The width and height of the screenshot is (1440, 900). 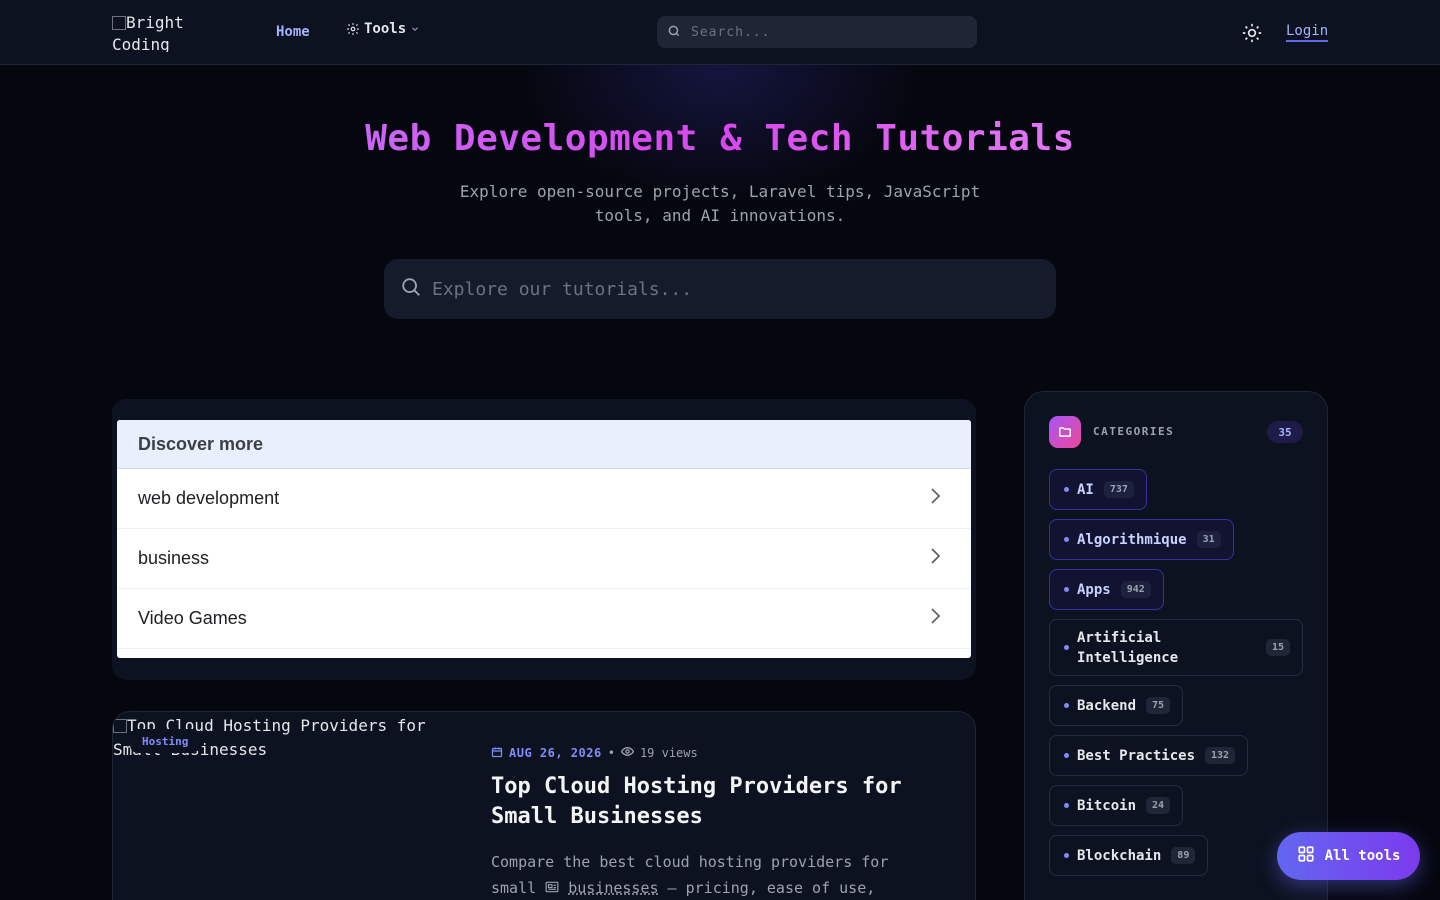 What do you see at coordinates (497, 753) in the screenshot?
I see `calendar-icon` at bounding box center [497, 753].